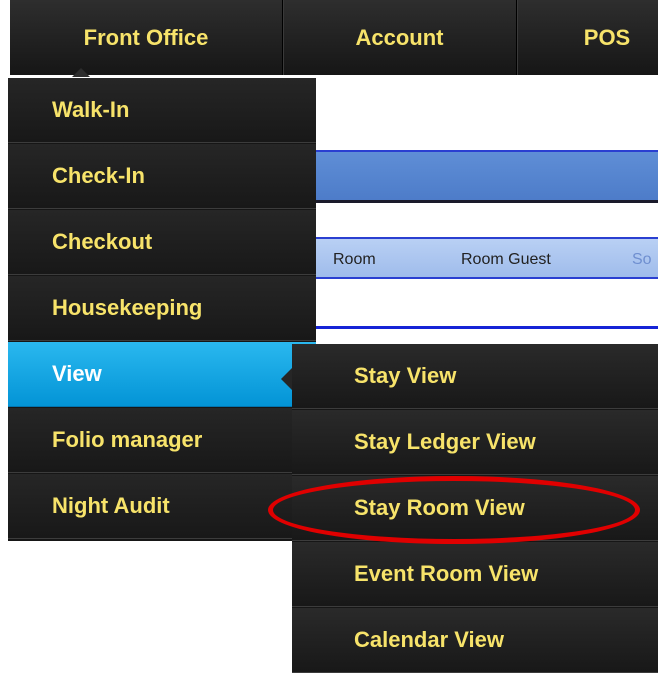 The width and height of the screenshot is (658, 673). Describe the element at coordinates (77, 373) in the screenshot. I see `menu-item-label: View` at that location.